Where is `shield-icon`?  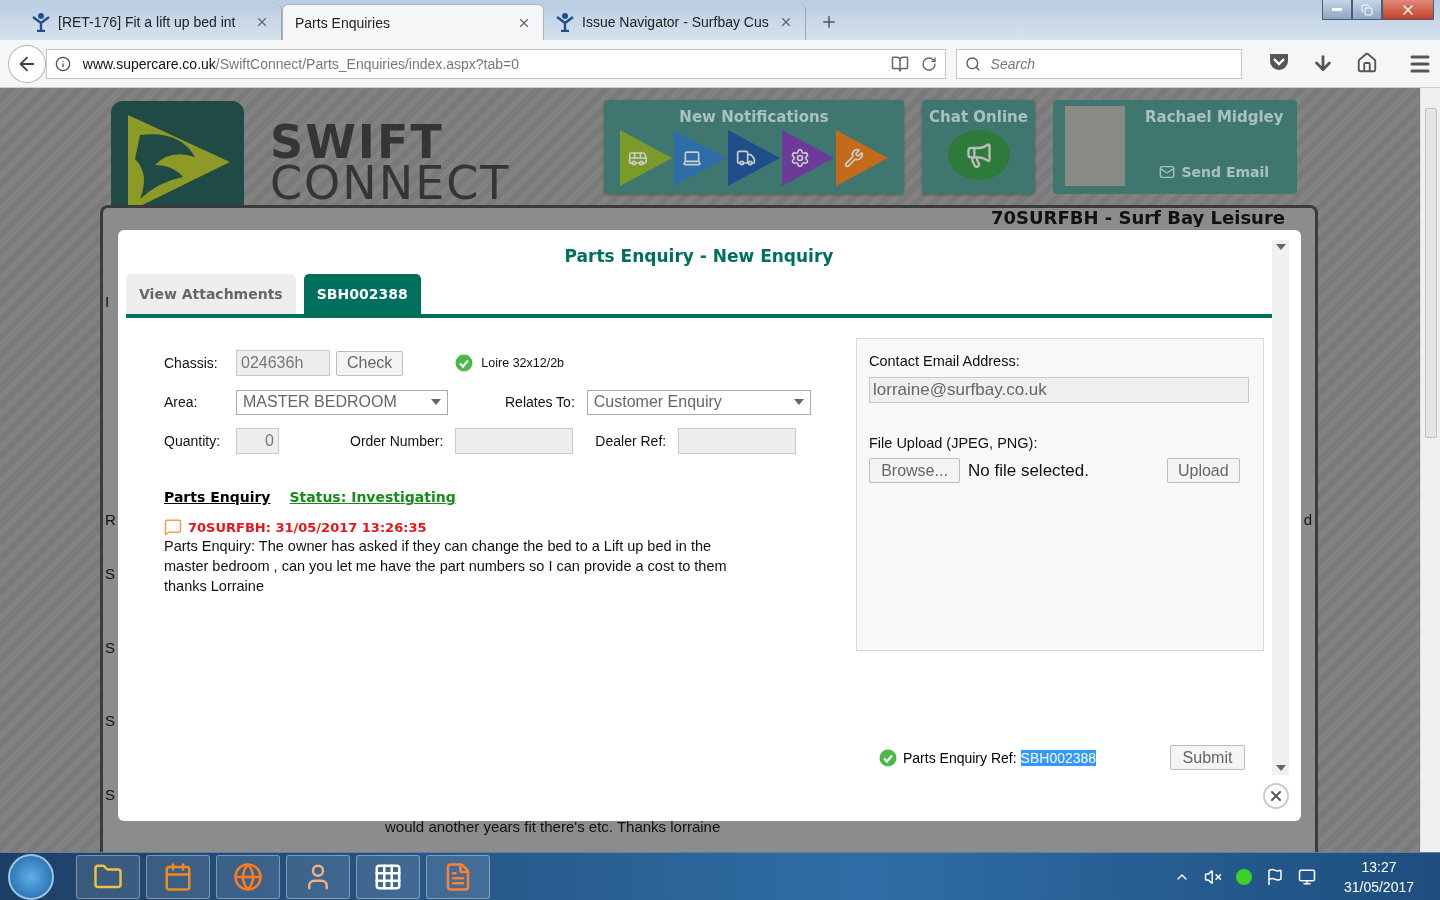 shield-icon is located at coordinates (1279, 61).